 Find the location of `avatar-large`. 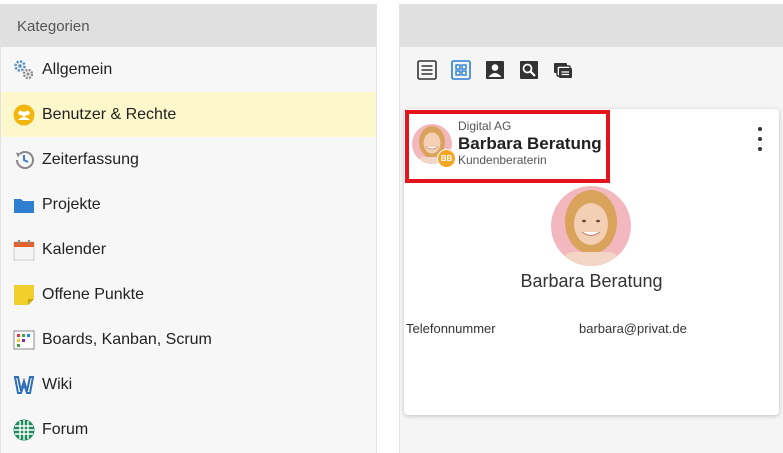

avatar-large is located at coordinates (591, 226).